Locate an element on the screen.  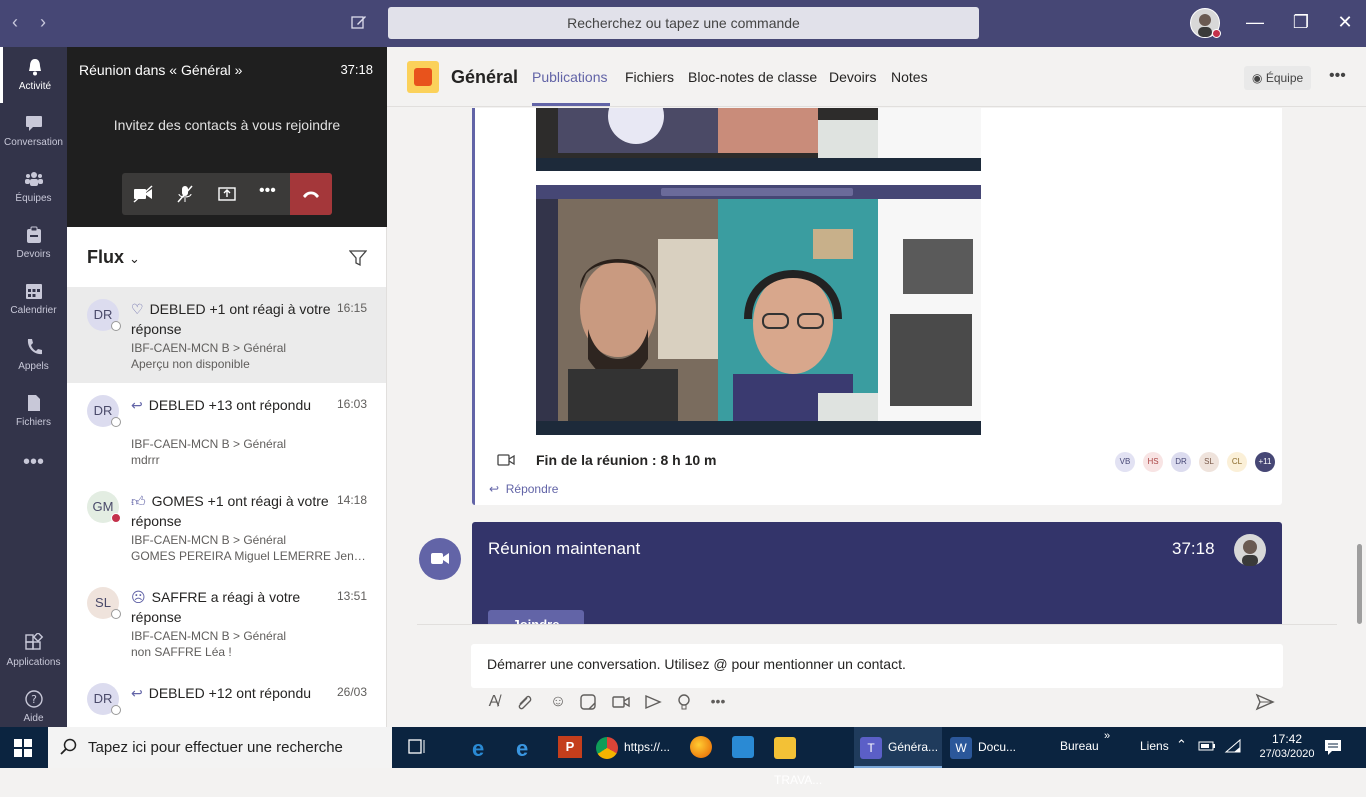
eye-icon: ◉ is located at coordinates (1257, 78).